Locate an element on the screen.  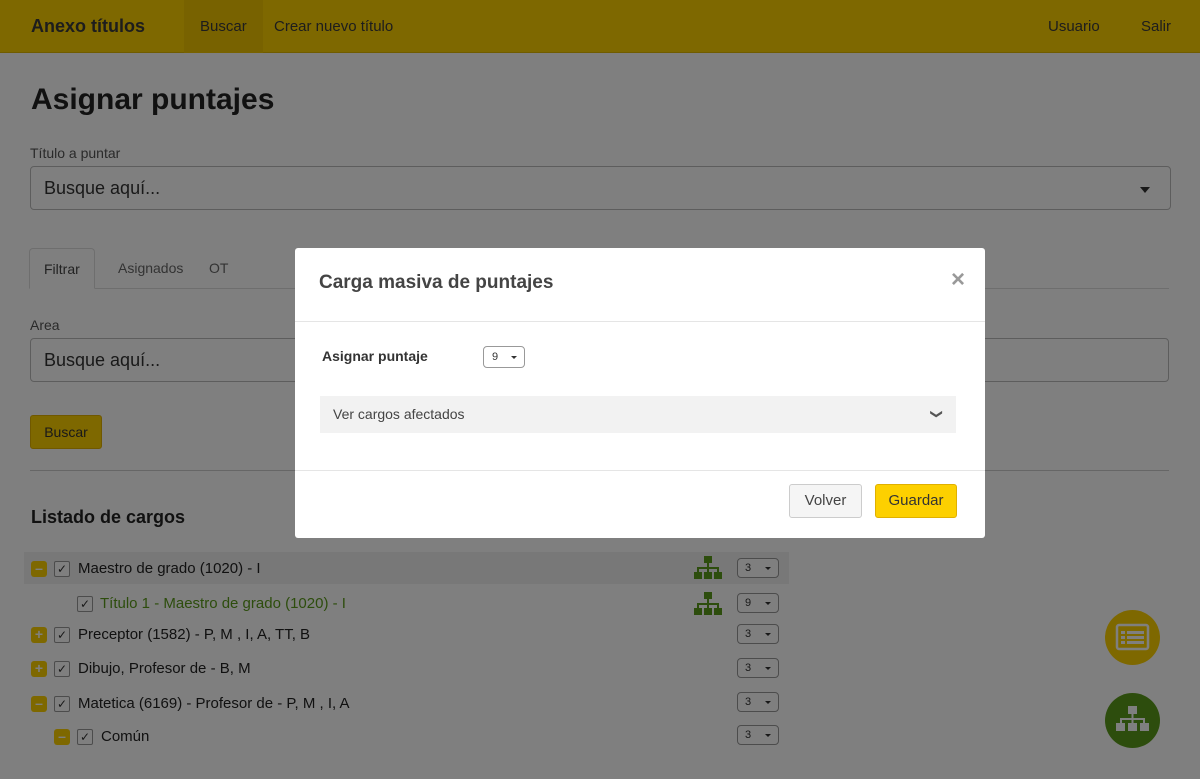
assign-score-select: 9 is located at coordinates (504, 357).